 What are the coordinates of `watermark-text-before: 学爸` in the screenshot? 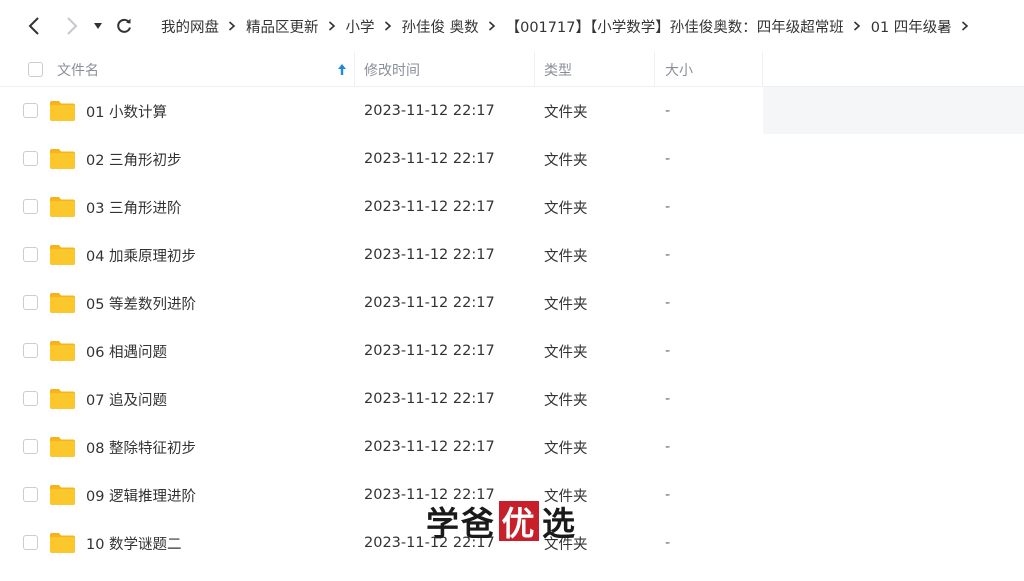 It's located at (461, 523).